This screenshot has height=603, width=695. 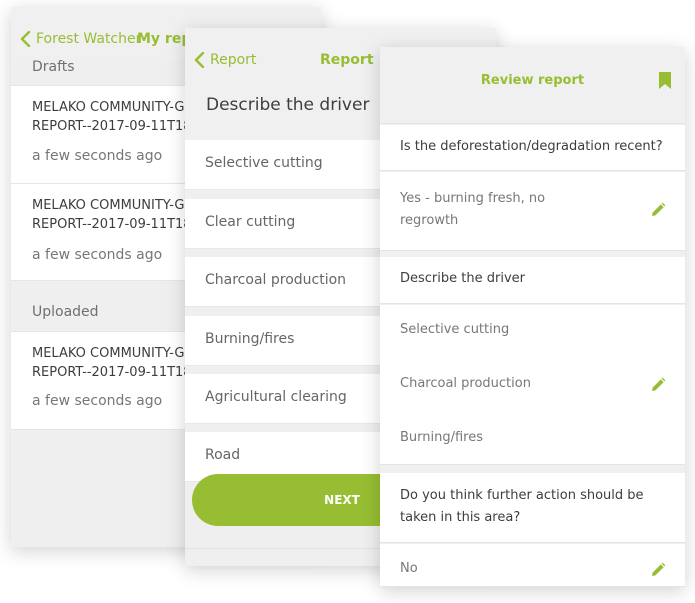 I want to click on review-question-panel: Describe the driver, so click(x=532, y=280).